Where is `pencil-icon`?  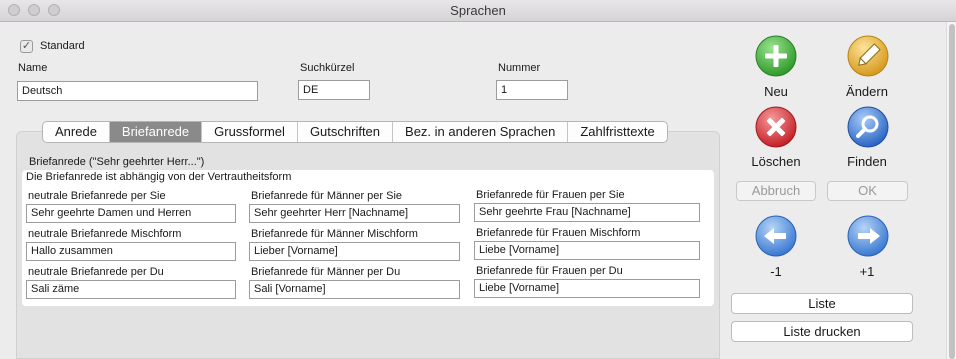 pencil-icon is located at coordinates (868, 56).